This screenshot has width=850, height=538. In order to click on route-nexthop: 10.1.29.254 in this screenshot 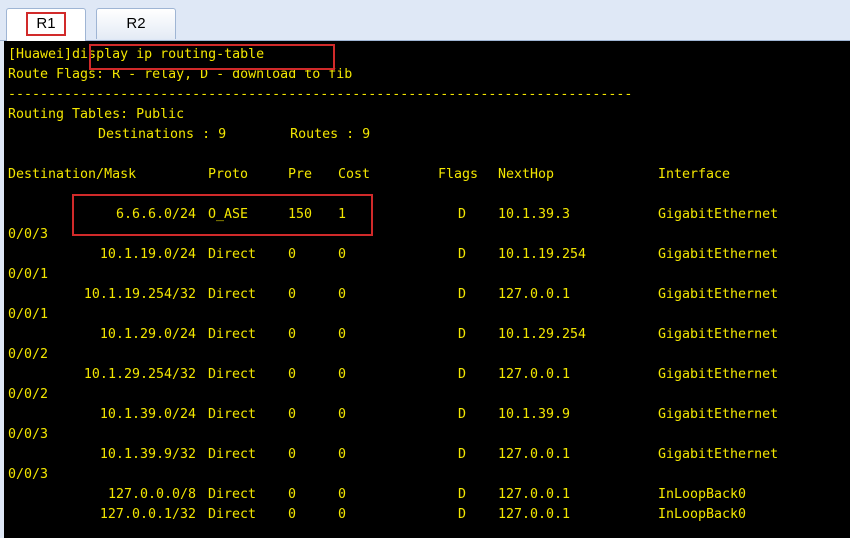, I will do `click(542, 334)`.